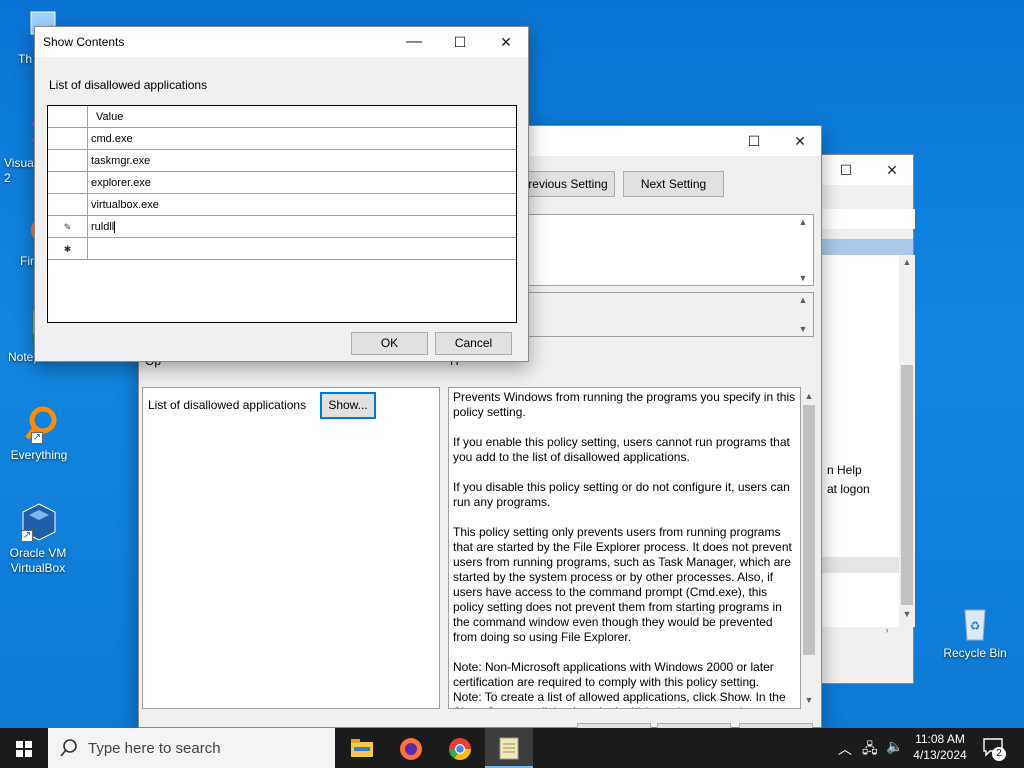 The image size is (1024, 768). What do you see at coordinates (673, 184) in the screenshot?
I see `next-setting-button: Next Setting` at bounding box center [673, 184].